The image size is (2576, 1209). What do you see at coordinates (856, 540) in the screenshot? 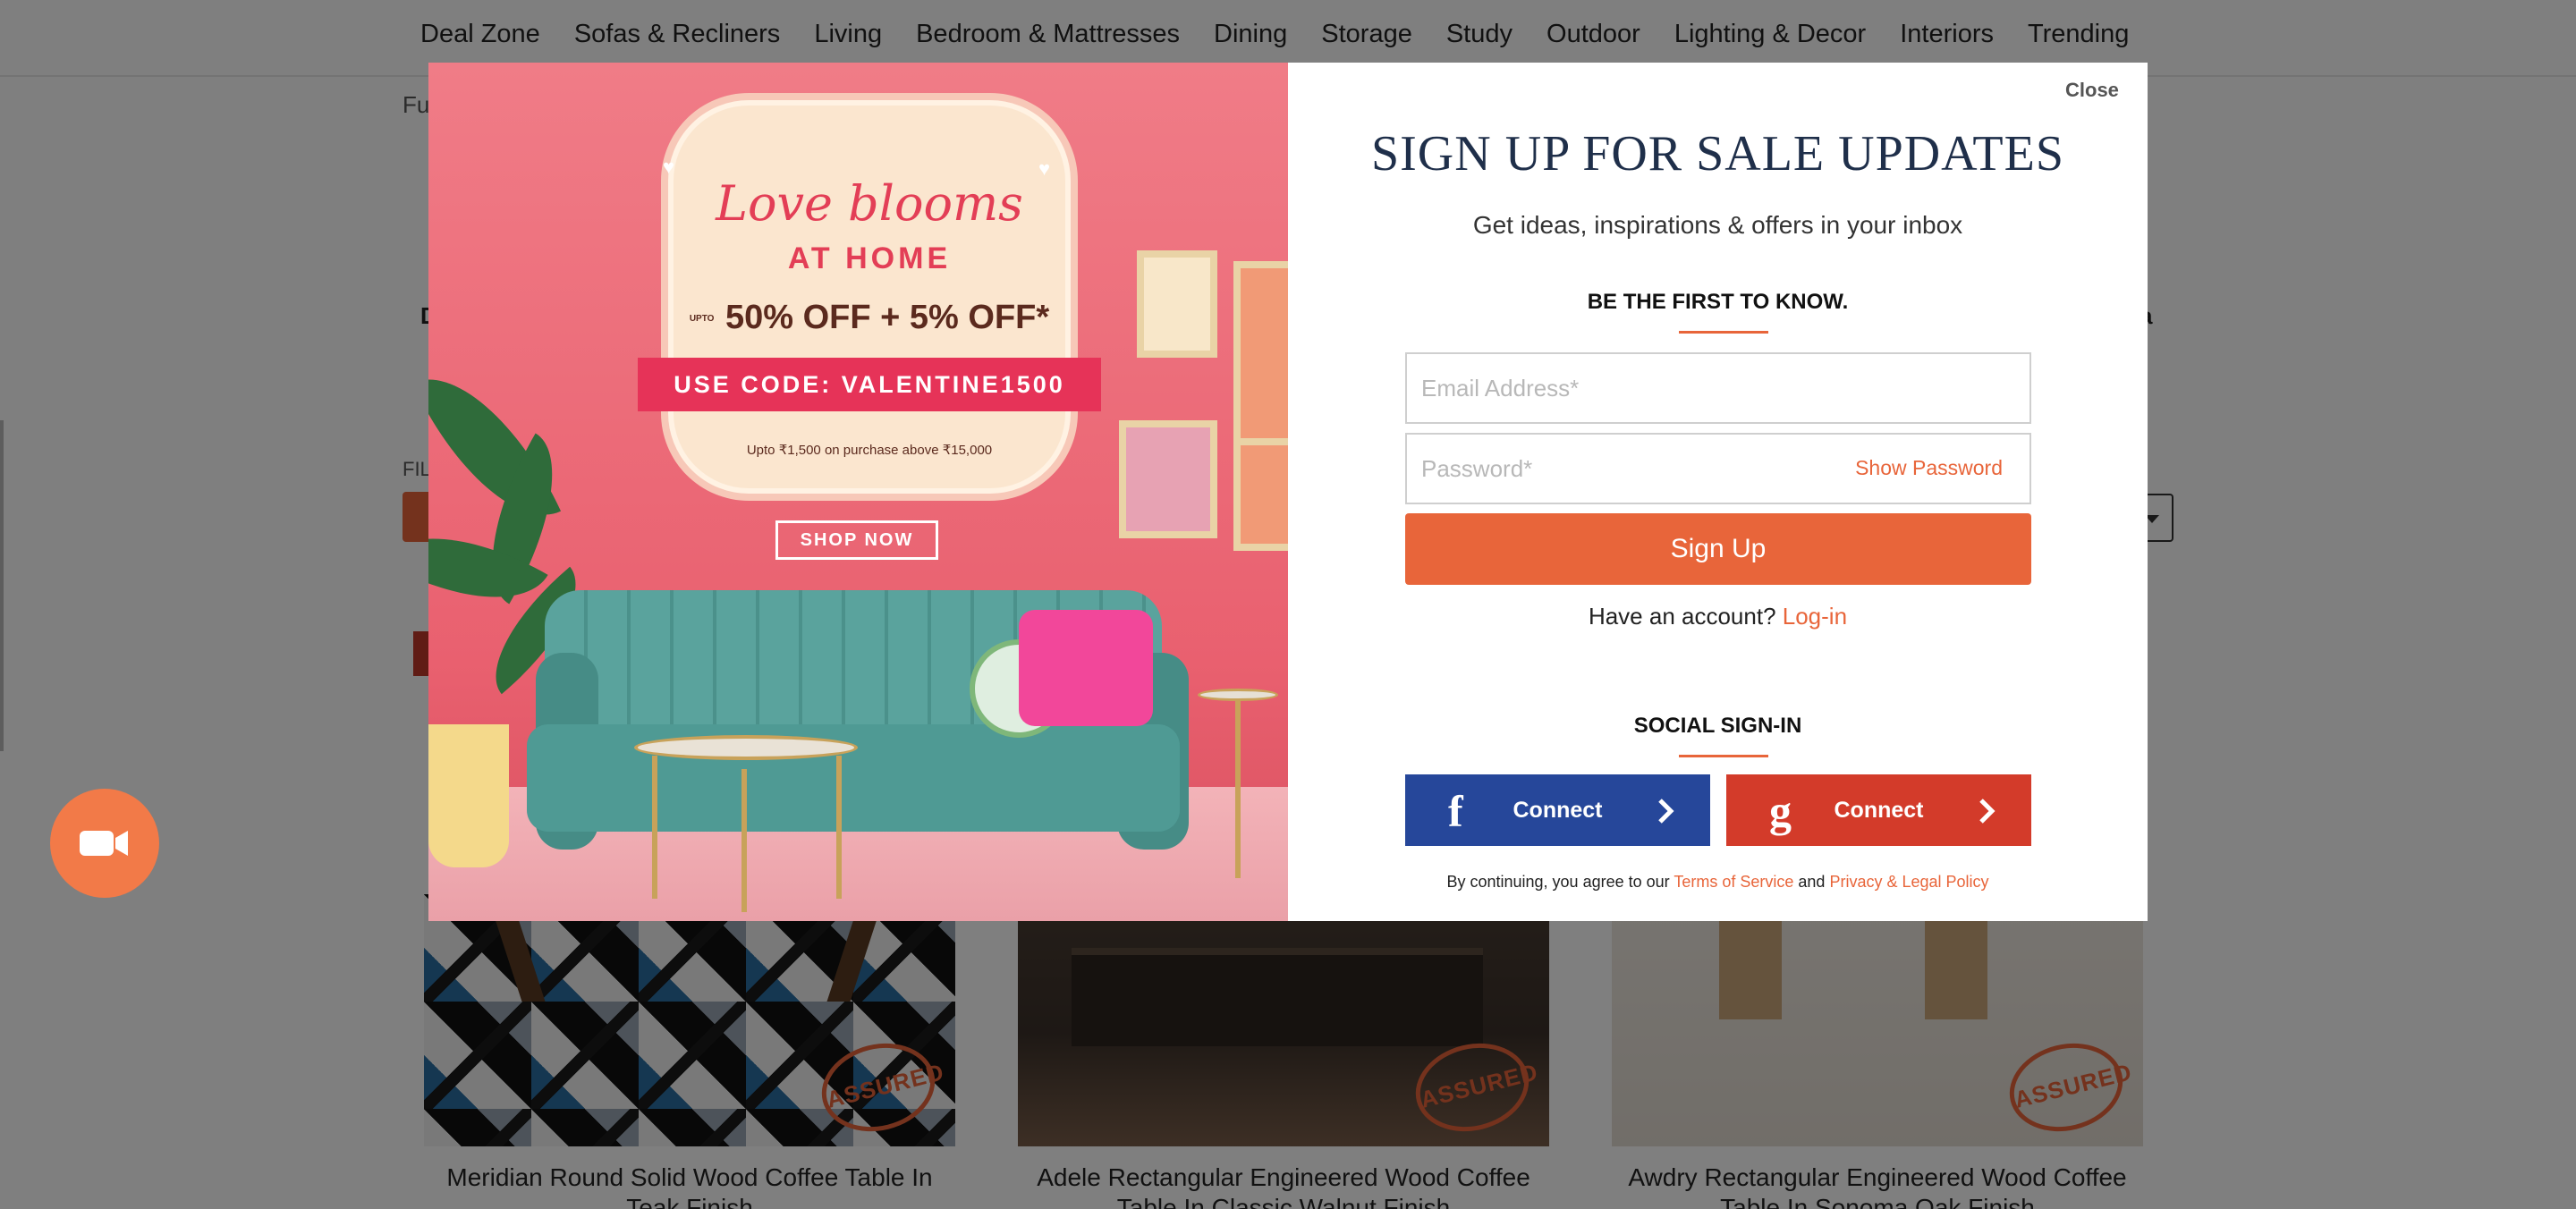
I see `shop-now-button: SHOP NOW` at bounding box center [856, 540].